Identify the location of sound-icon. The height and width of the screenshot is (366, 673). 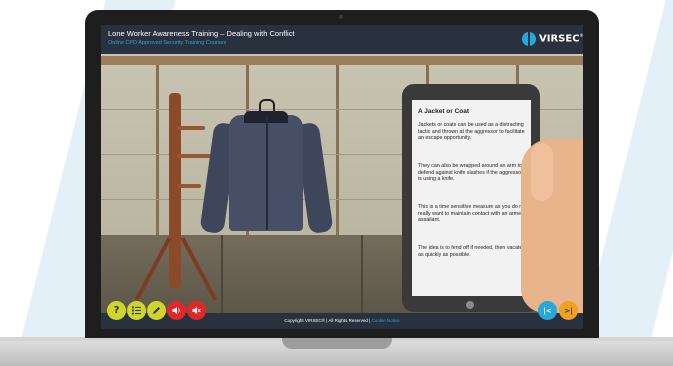
(176, 310).